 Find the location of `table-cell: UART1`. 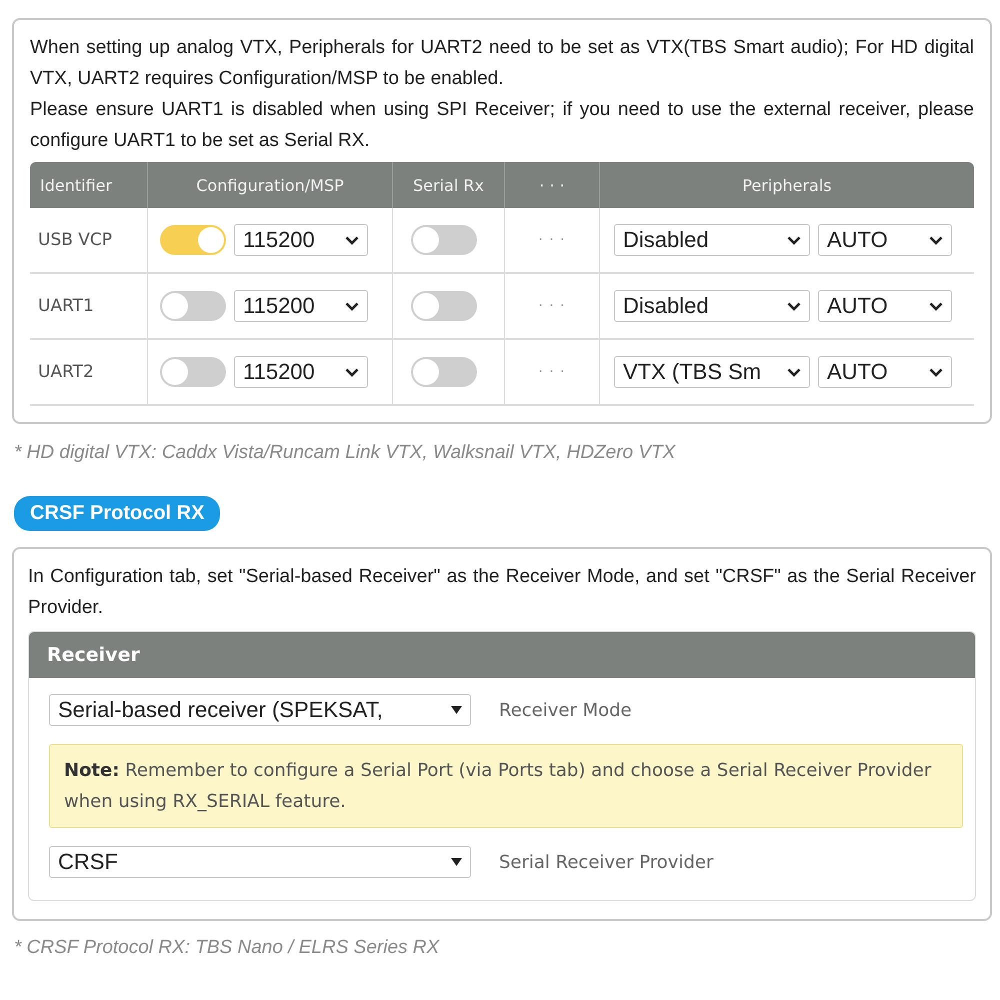

table-cell: UART1 is located at coordinates (89, 307).